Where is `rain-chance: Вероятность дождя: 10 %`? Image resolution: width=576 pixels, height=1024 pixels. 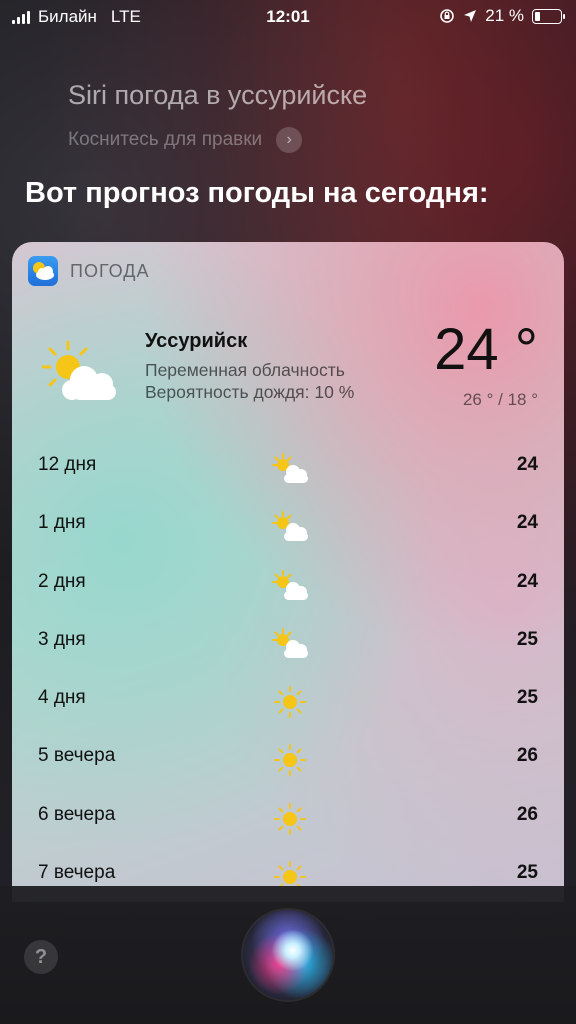
rain-chance: Вероятность дождя: 10 % is located at coordinates (250, 392).